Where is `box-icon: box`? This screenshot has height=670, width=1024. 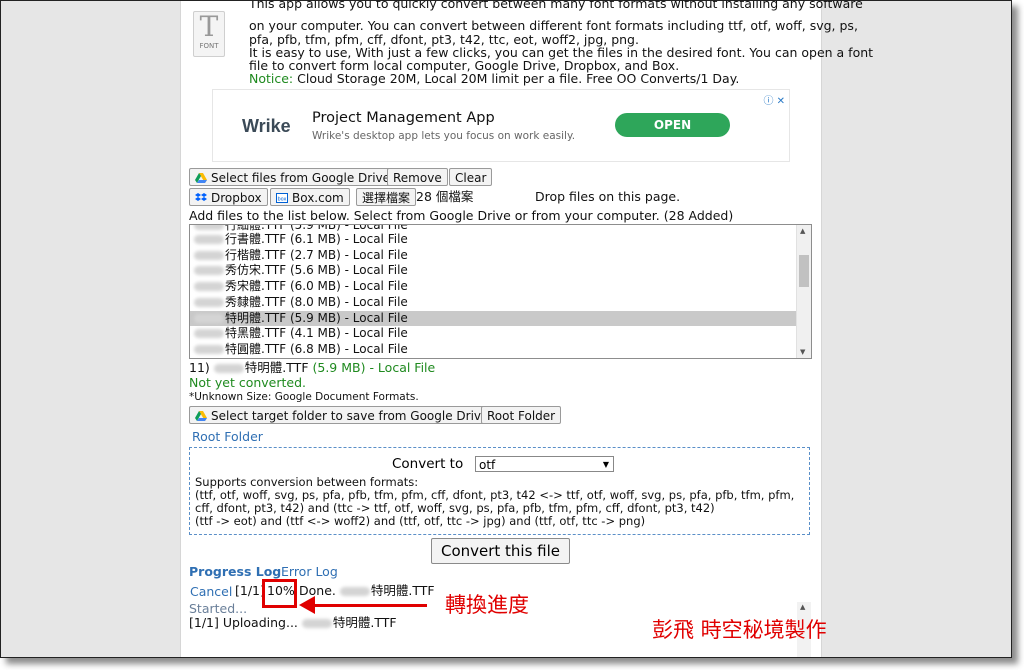 box-icon: box is located at coordinates (282, 198).